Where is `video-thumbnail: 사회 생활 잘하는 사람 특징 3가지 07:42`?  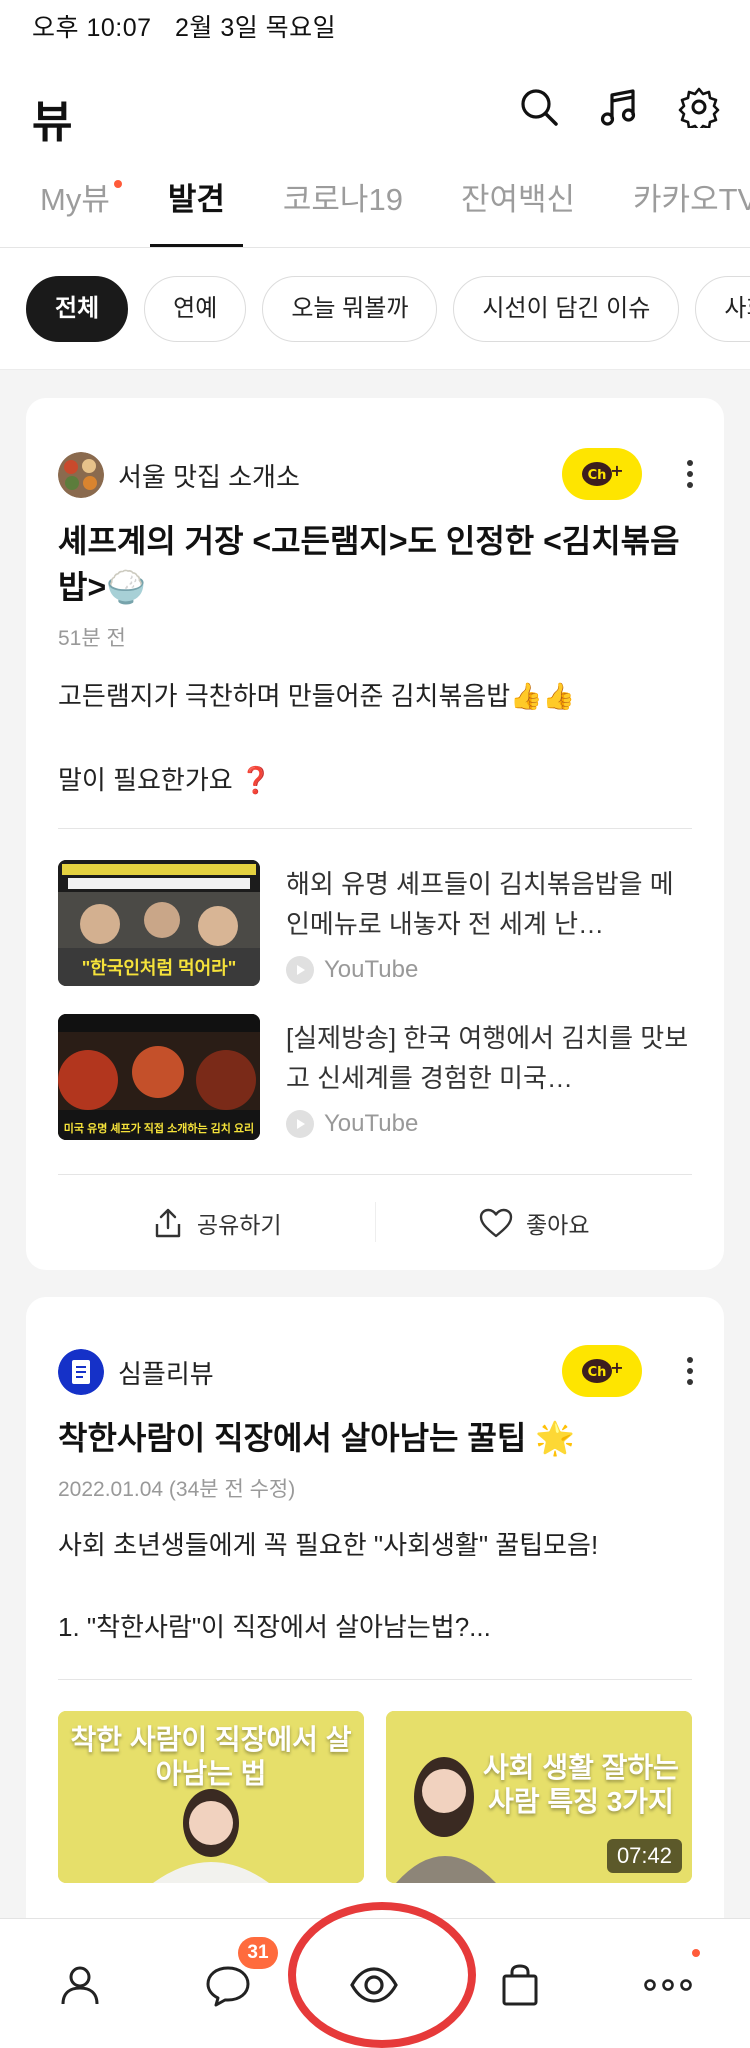 video-thumbnail: 사회 생활 잘하는 사람 특징 3가지 07:42 is located at coordinates (539, 1797).